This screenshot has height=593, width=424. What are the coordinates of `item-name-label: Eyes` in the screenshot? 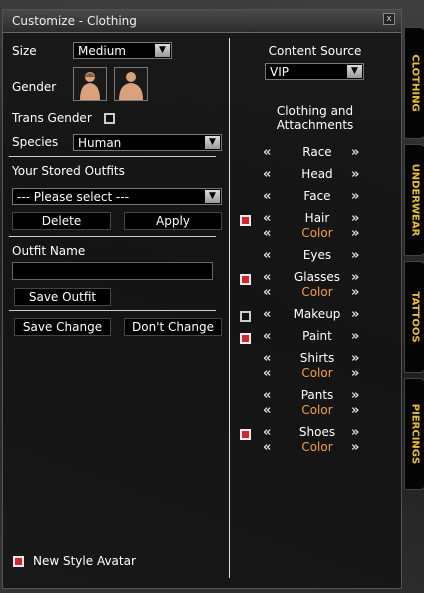 It's located at (317, 255).